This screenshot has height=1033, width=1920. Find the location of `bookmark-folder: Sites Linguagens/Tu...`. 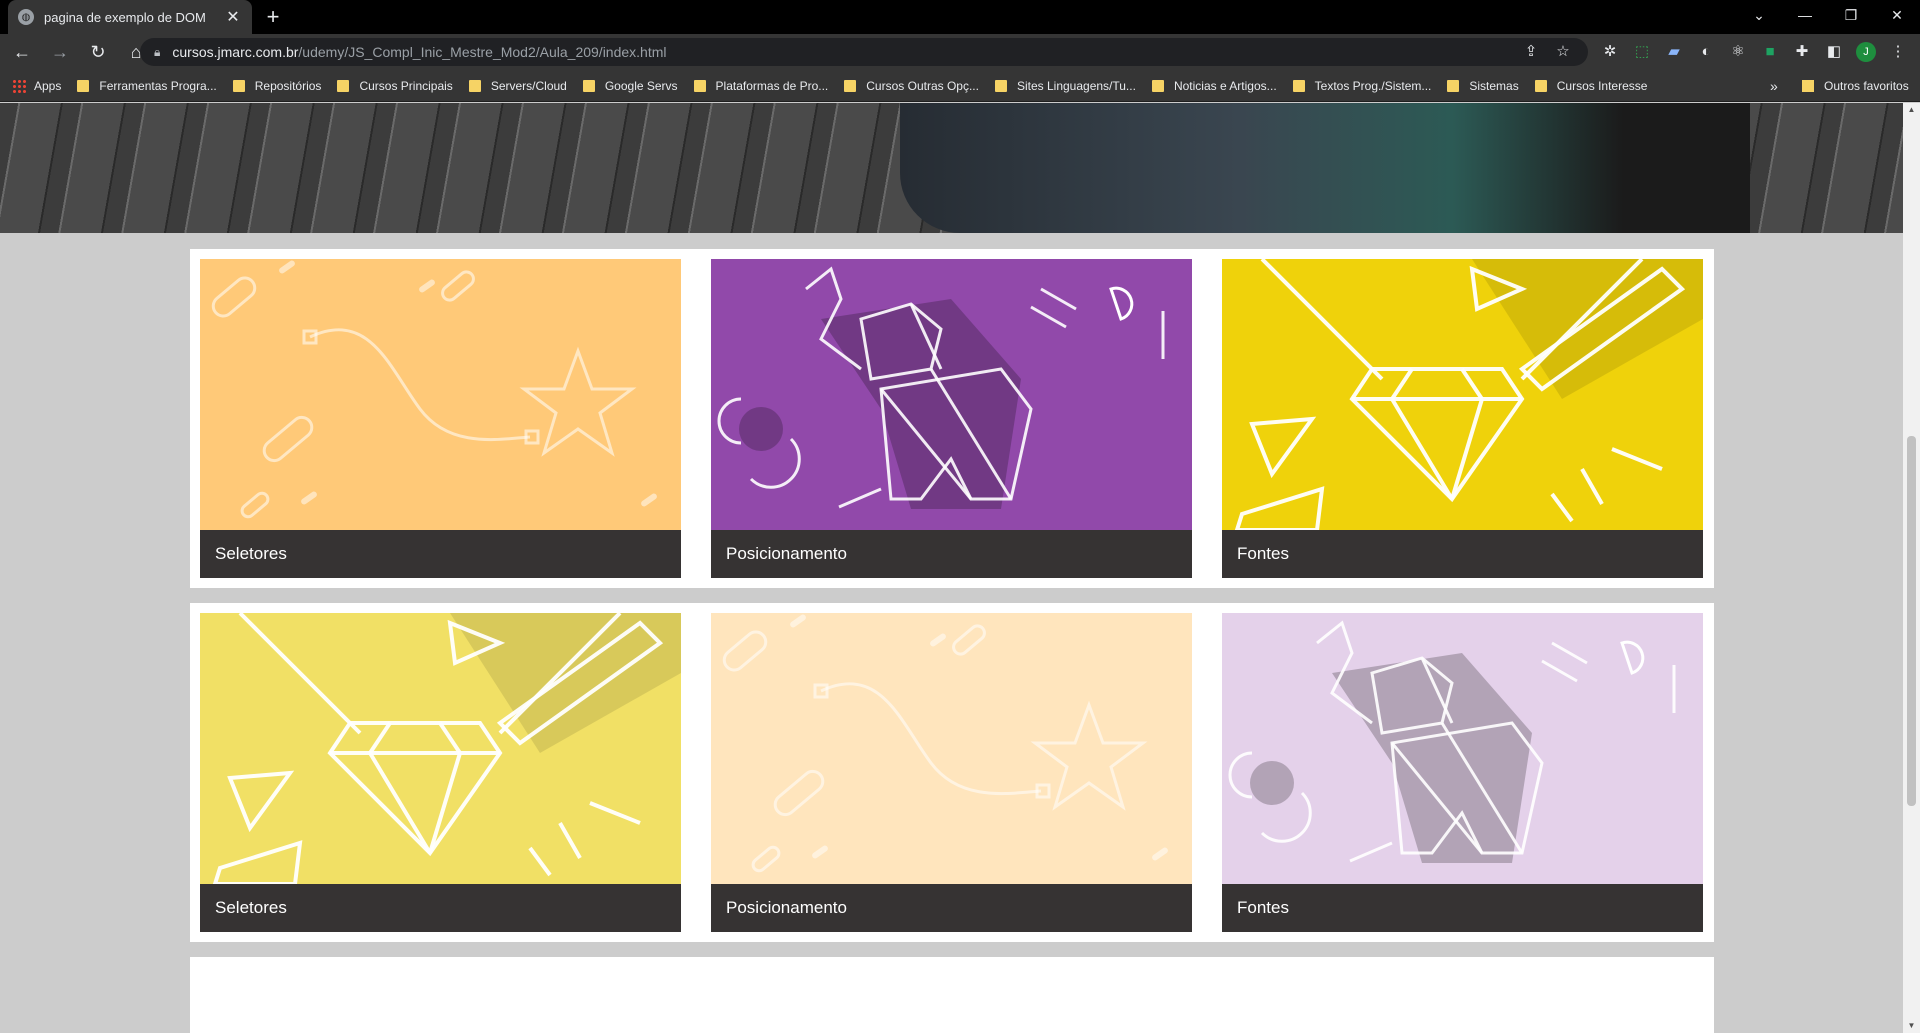

bookmark-folder: Sites Linguagens/Tu... is located at coordinates (1065, 85).